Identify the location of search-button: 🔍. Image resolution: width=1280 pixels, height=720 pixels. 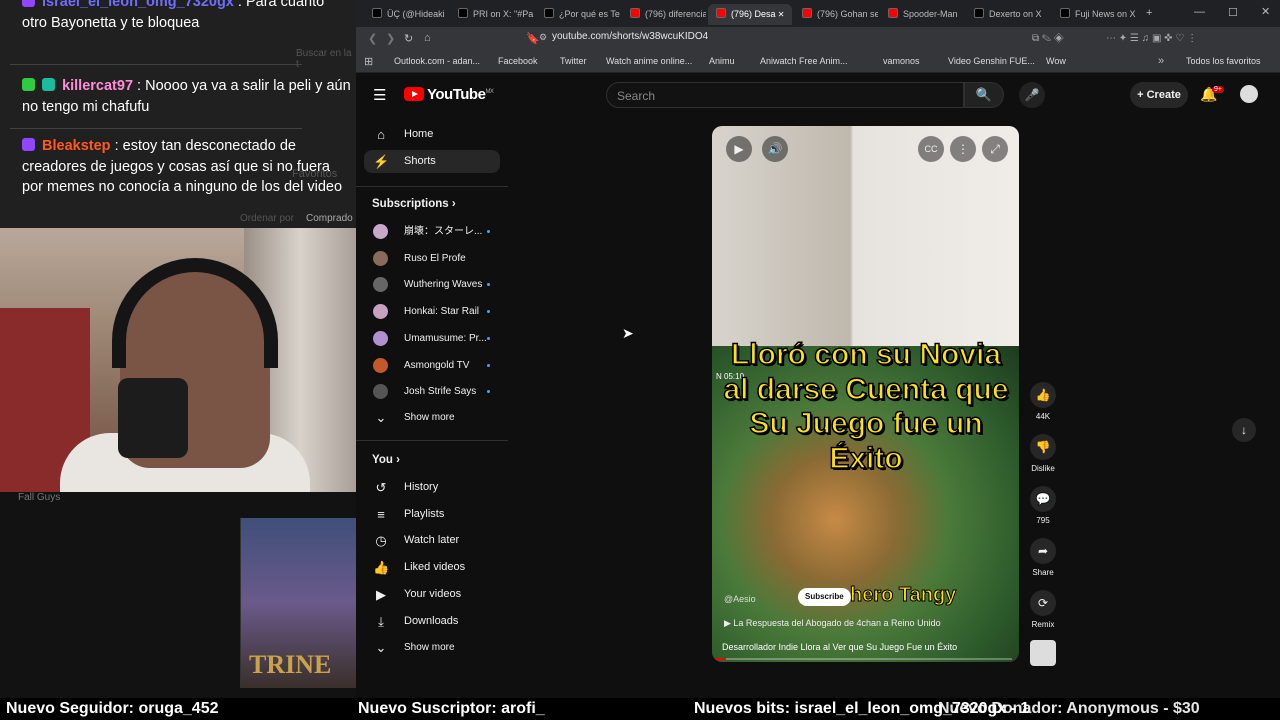
(984, 95).